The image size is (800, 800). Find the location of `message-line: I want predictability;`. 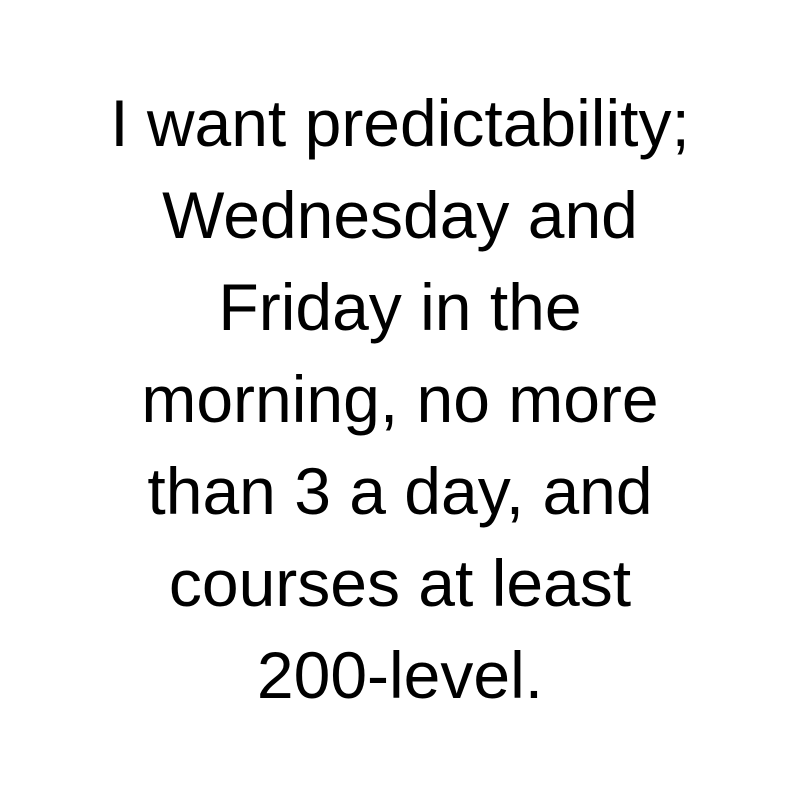

message-line: I want predictability; is located at coordinates (400, 123).